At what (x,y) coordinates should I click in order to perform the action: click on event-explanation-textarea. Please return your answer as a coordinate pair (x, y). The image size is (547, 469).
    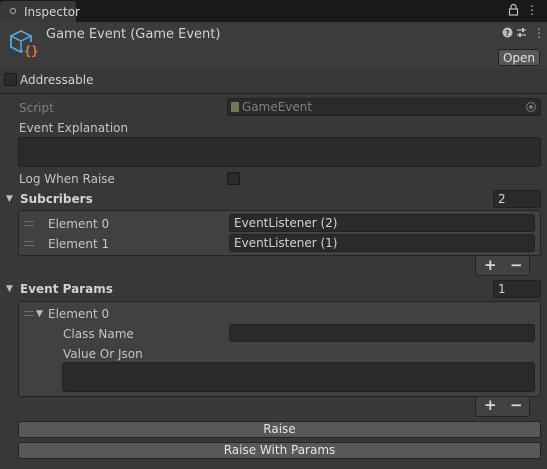
    Looking at the image, I should click on (279, 152).